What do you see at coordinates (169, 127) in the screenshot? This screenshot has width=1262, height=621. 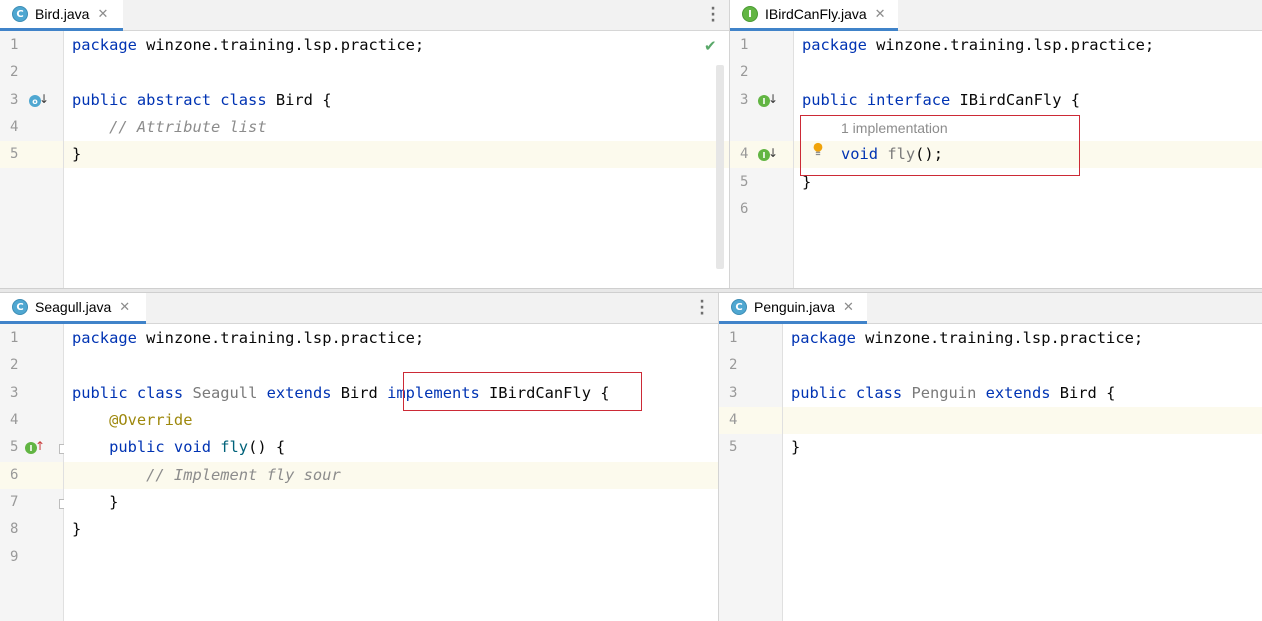 I see `code-line-4-comment: // Attribute list` at bounding box center [169, 127].